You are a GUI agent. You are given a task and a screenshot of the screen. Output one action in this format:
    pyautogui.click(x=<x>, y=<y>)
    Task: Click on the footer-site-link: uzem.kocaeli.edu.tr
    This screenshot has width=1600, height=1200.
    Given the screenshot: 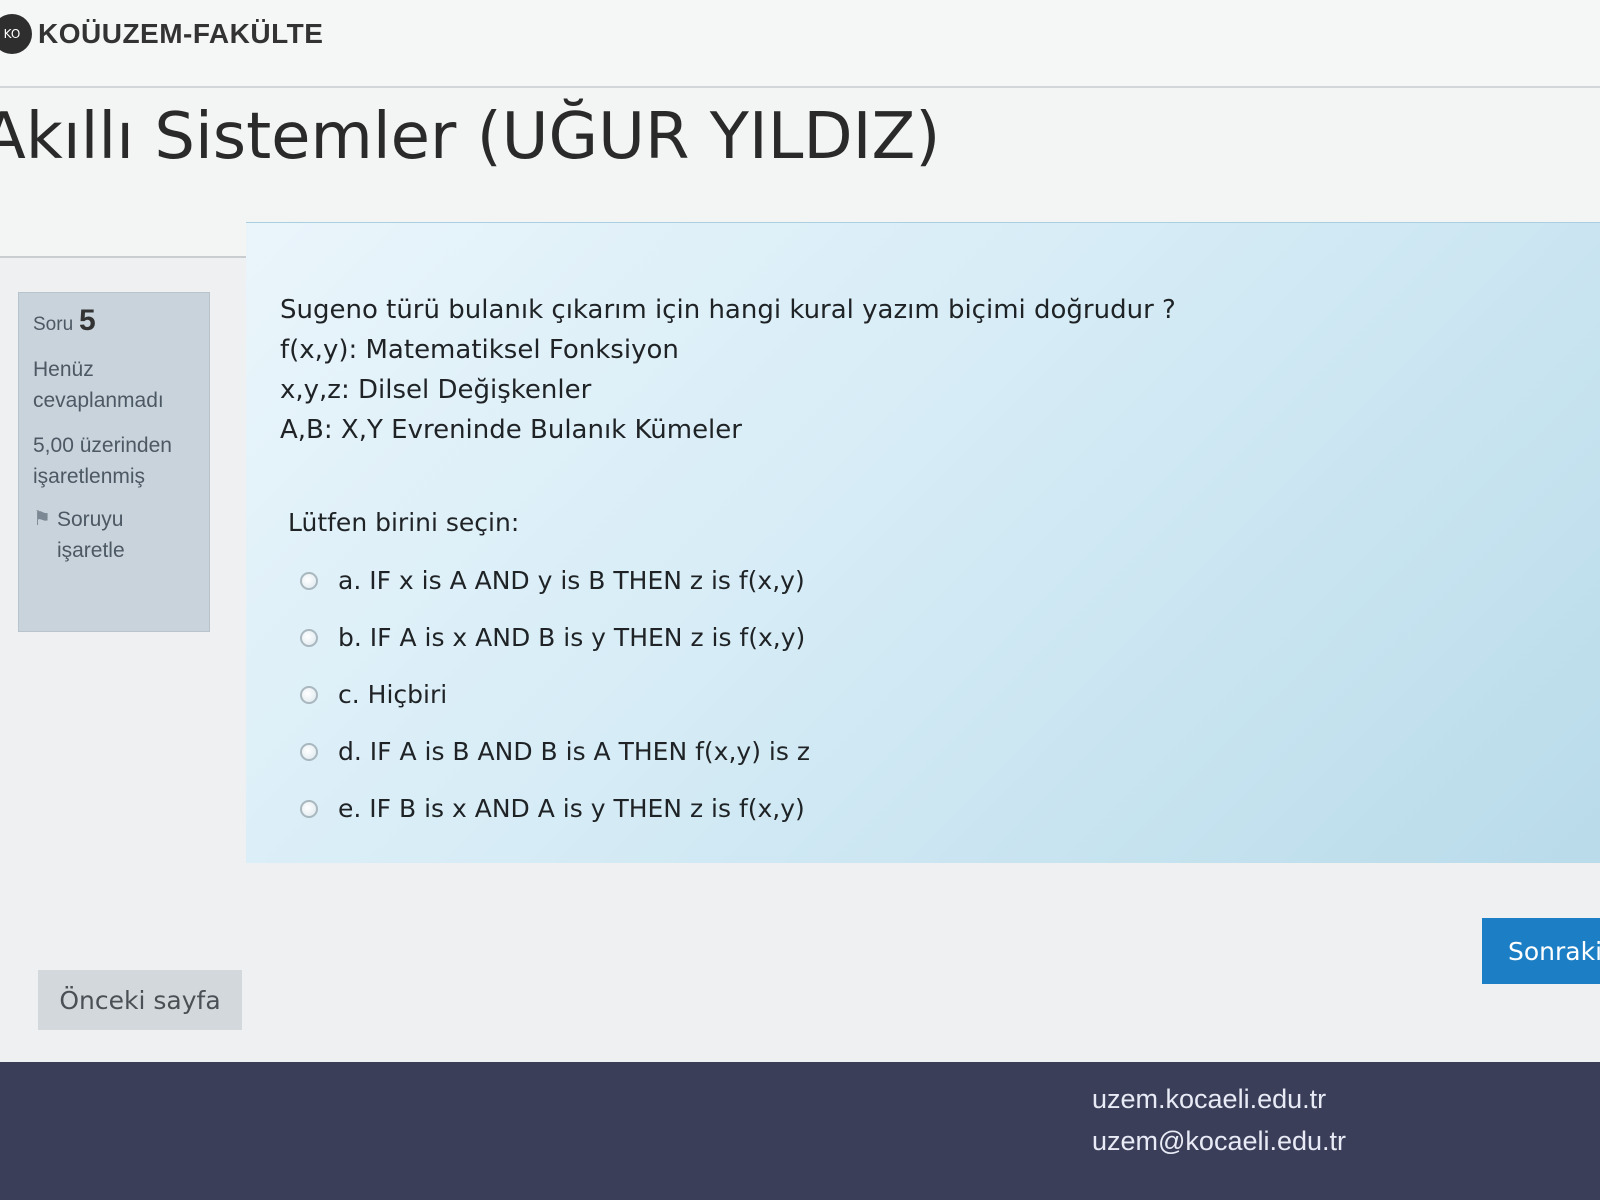 What is the action you would take?
    pyautogui.click(x=1219, y=1099)
    